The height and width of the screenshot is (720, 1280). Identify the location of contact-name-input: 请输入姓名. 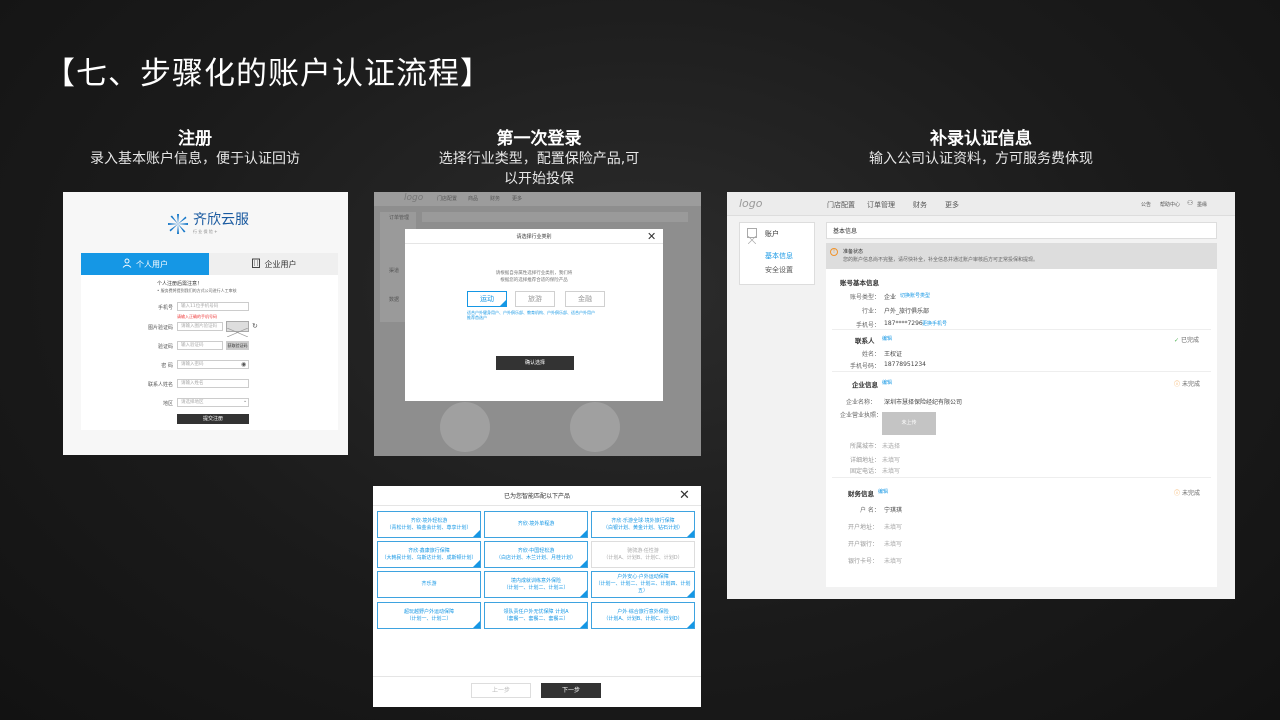
(213, 383).